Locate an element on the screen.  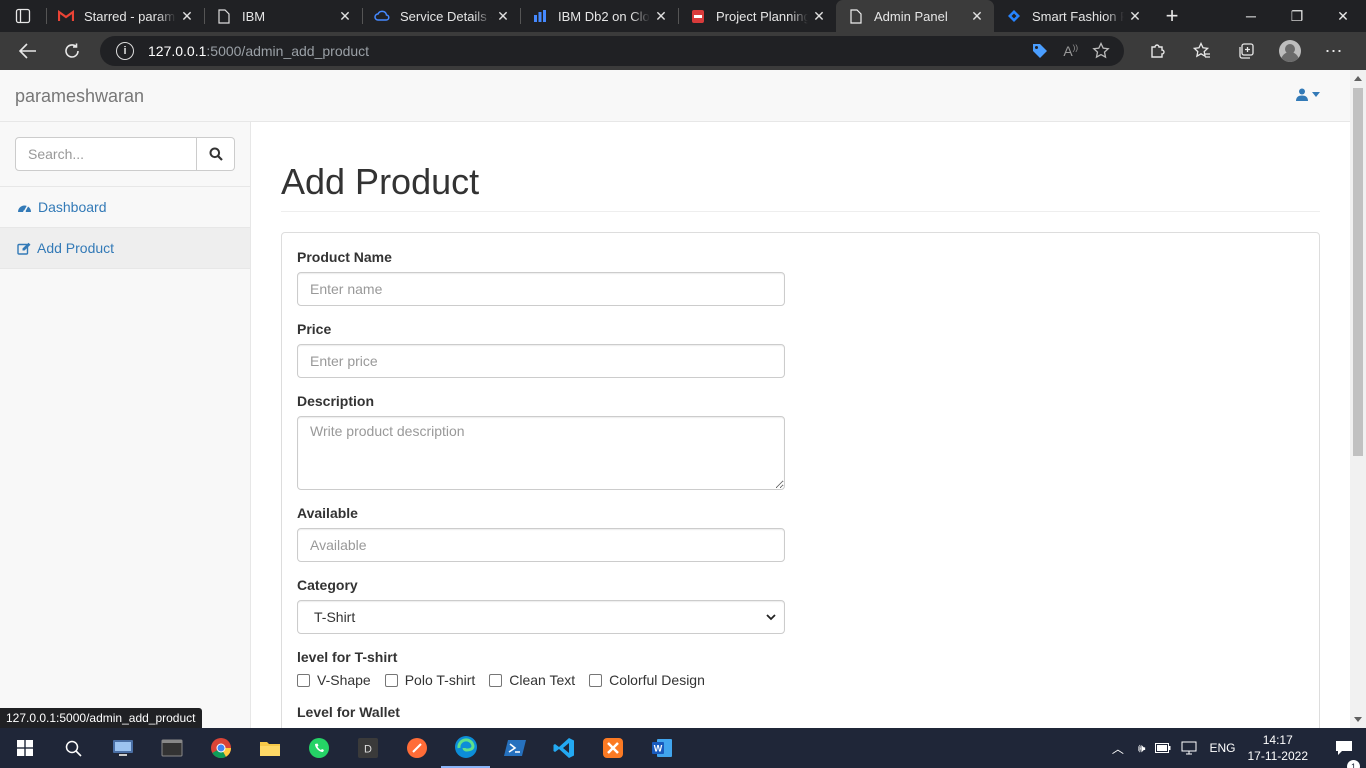
new-tab-button: + is located at coordinates (1172, 16).